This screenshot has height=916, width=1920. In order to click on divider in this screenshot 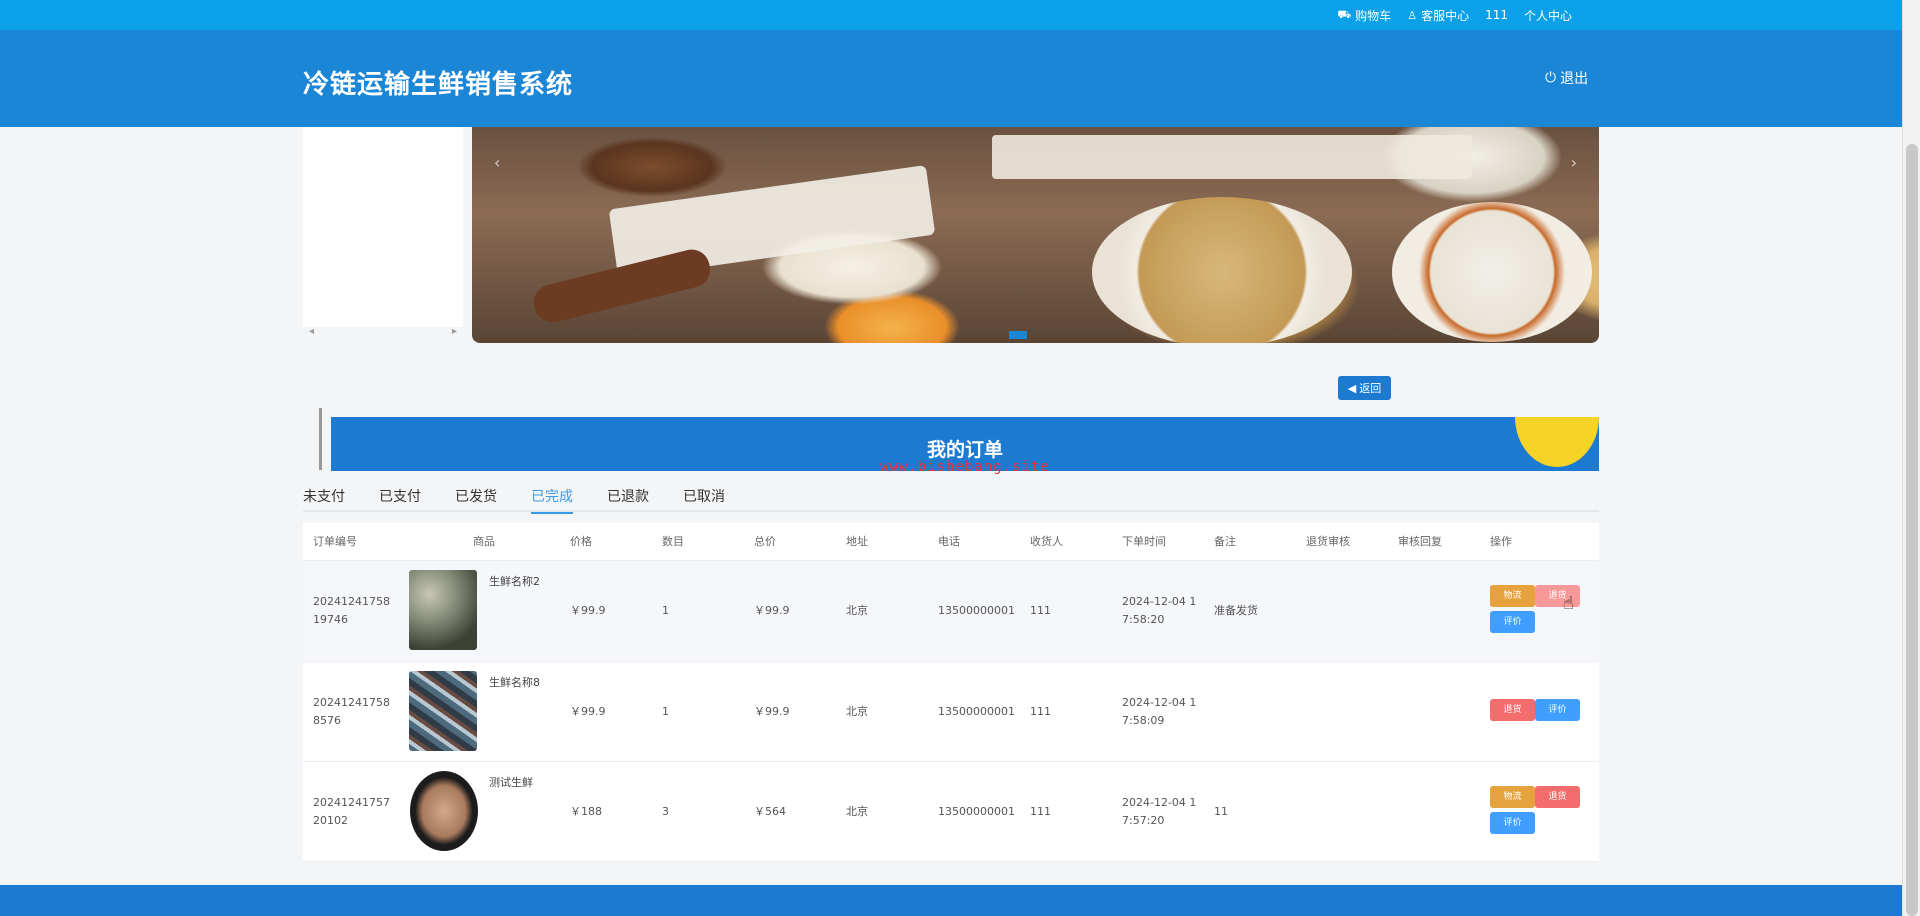, I will do `click(320, 439)`.